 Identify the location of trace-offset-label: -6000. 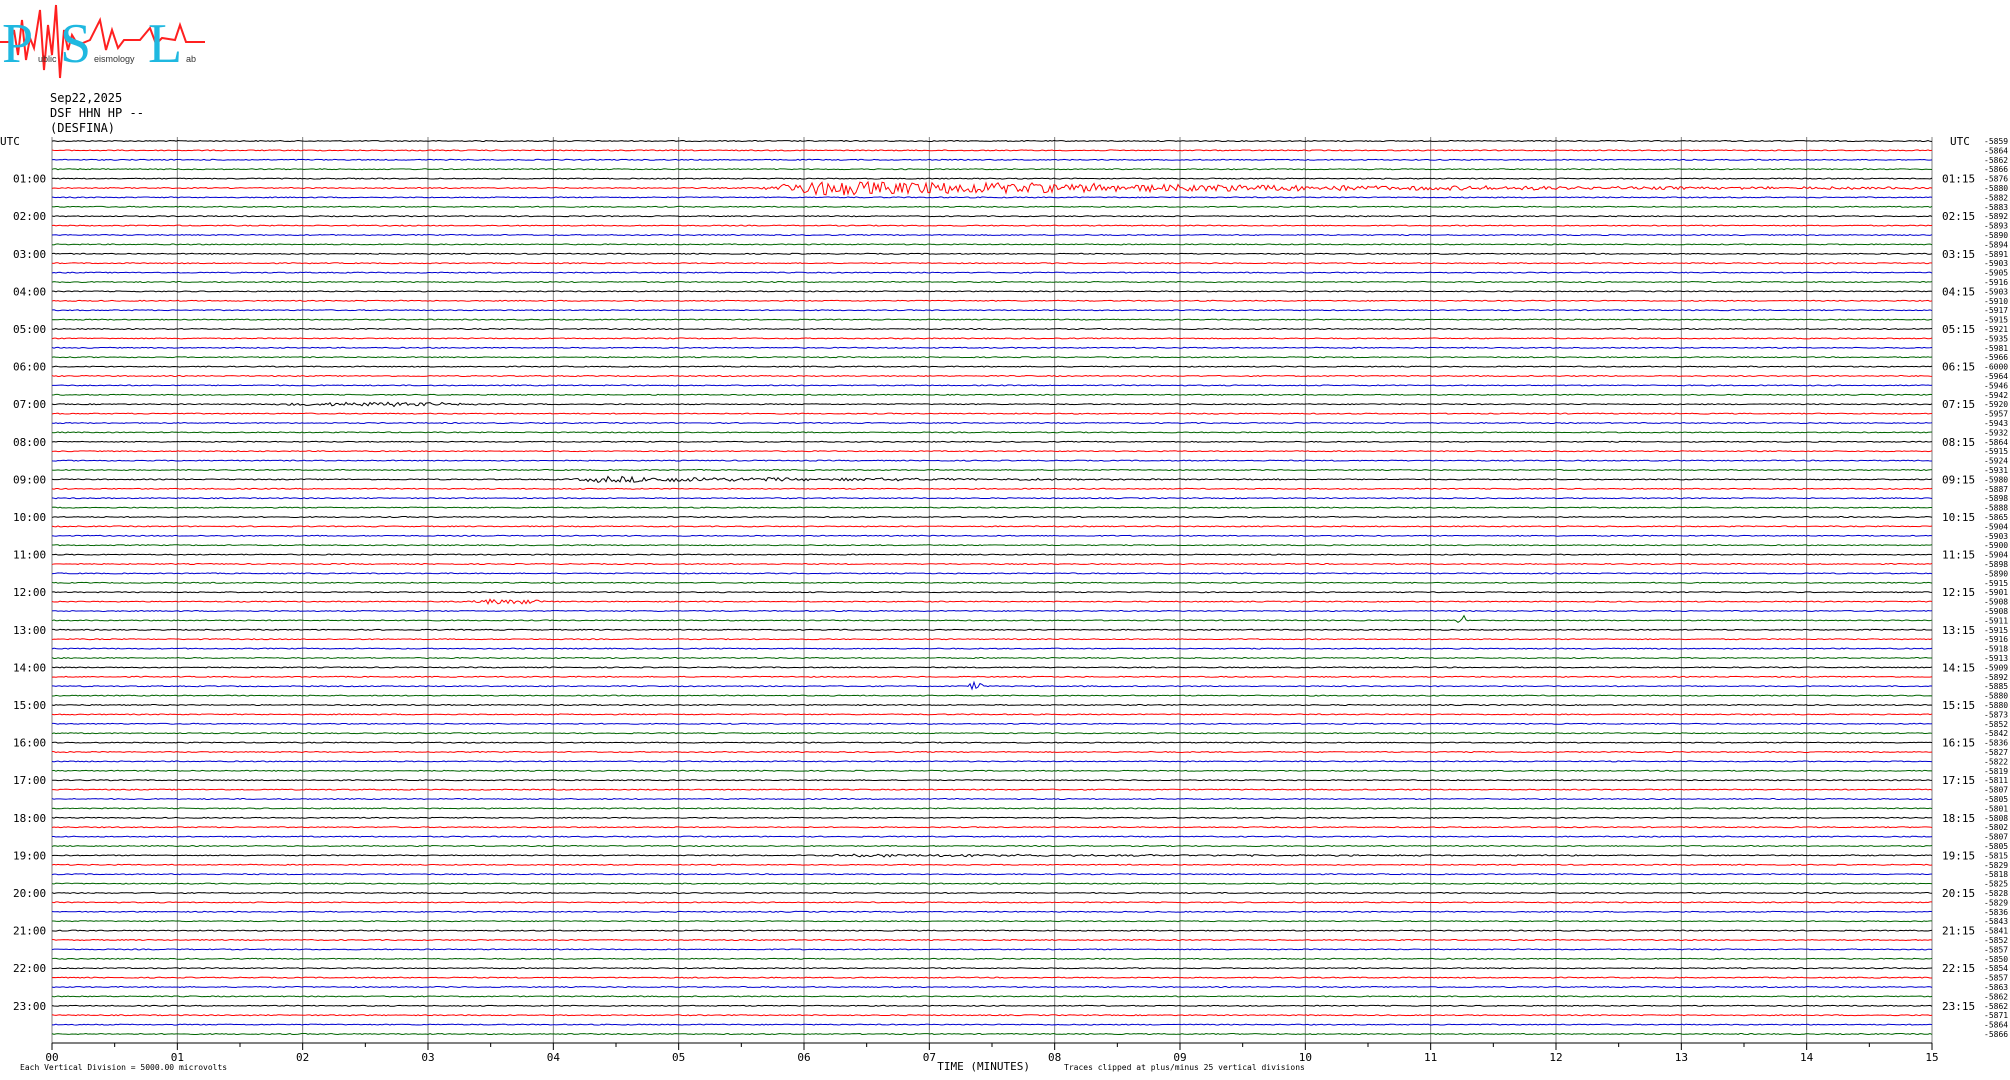
(1996, 367).